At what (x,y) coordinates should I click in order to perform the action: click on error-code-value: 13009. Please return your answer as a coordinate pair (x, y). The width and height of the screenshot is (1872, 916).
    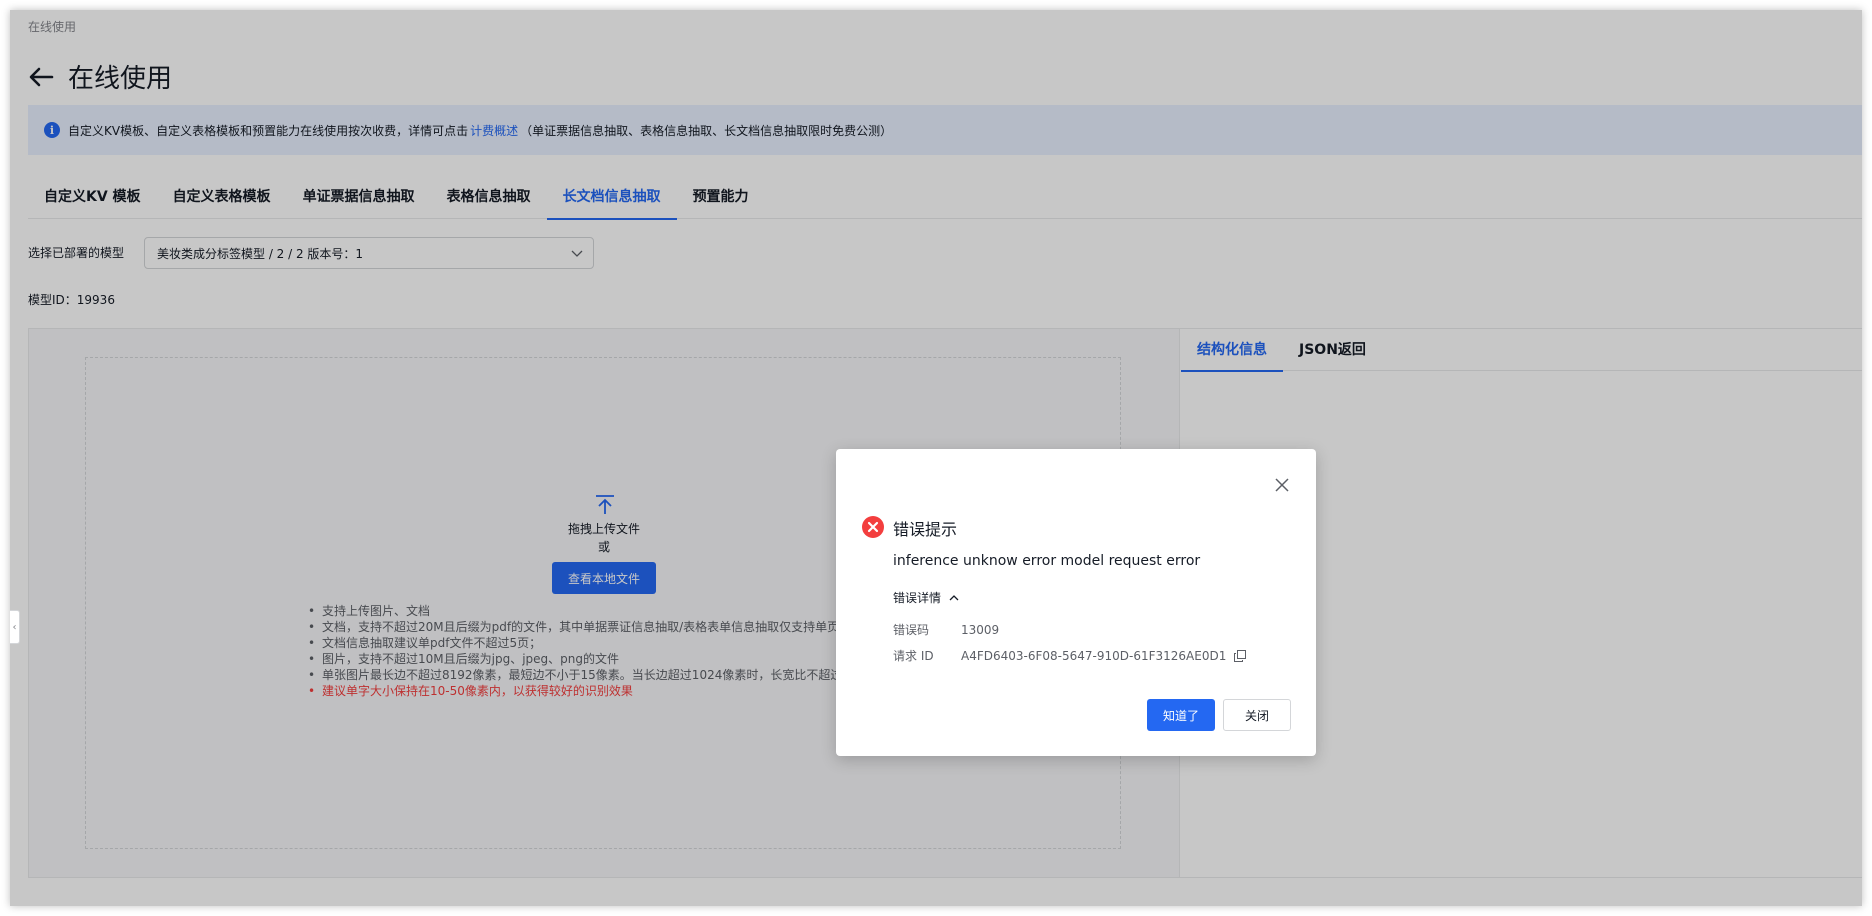
    Looking at the image, I should click on (980, 629).